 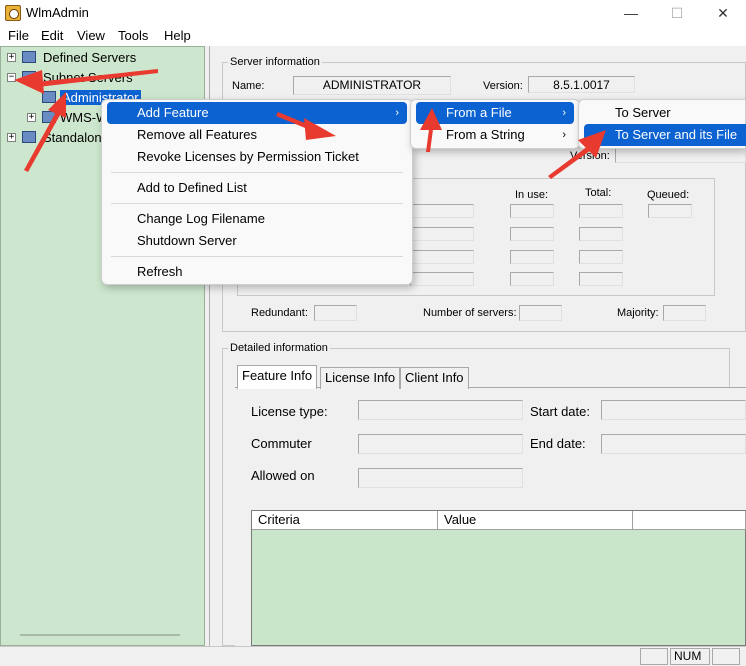 I want to click on number-of-servers-field, so click(x=540, y=313).